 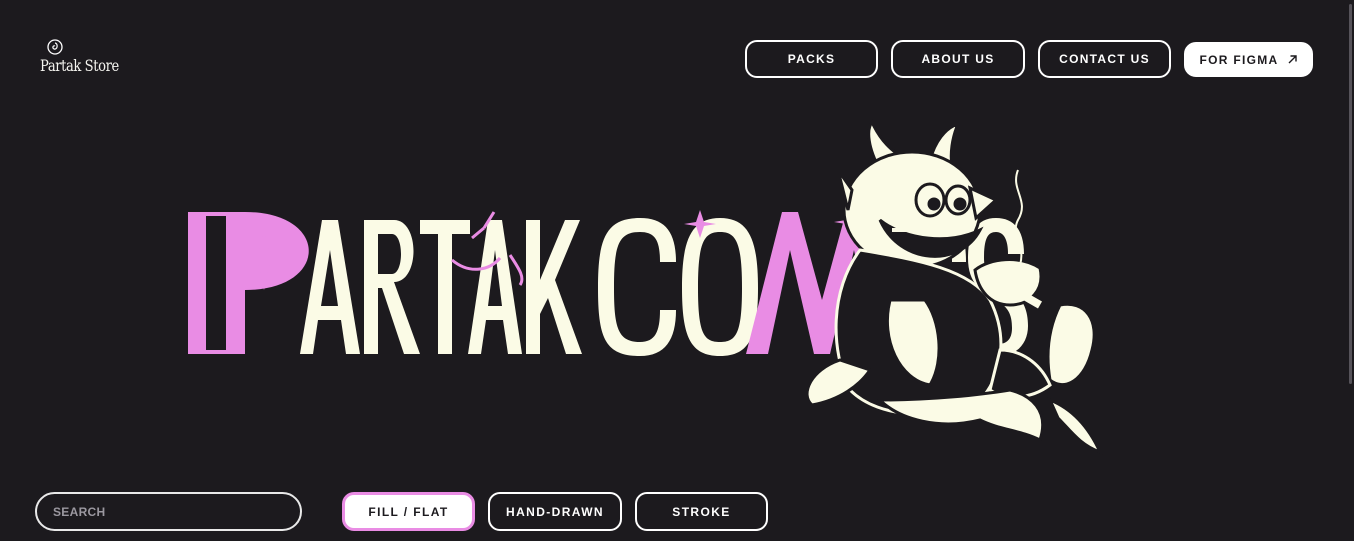 I want to click on page-scrollbar, so click(x=1350, y=194).